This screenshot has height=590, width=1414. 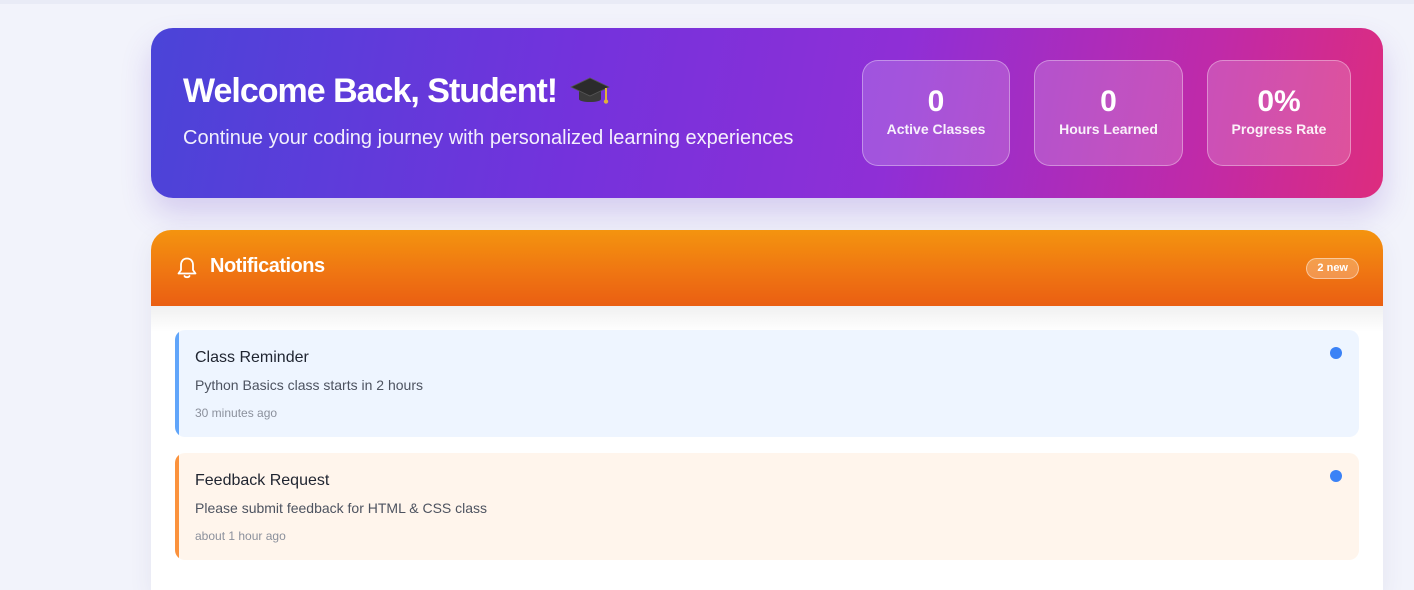 What do you see at coordinates (252, 357) in the screenshot?
I see `notification-title: Class Reminder` at bounding box center [252, 357].